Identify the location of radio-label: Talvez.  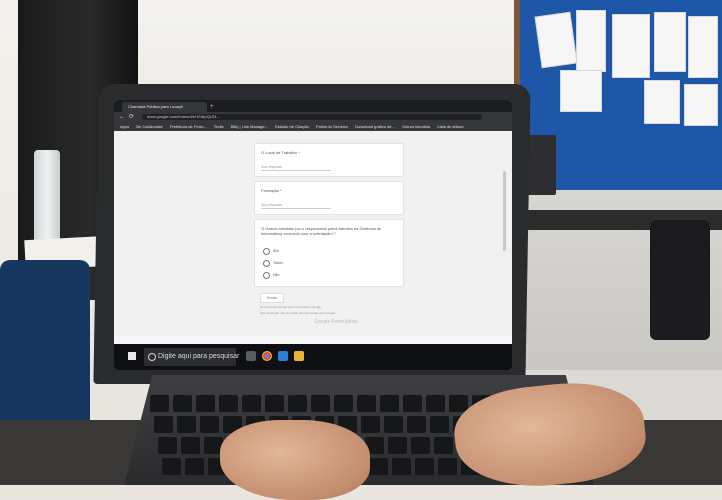
(278, 263).